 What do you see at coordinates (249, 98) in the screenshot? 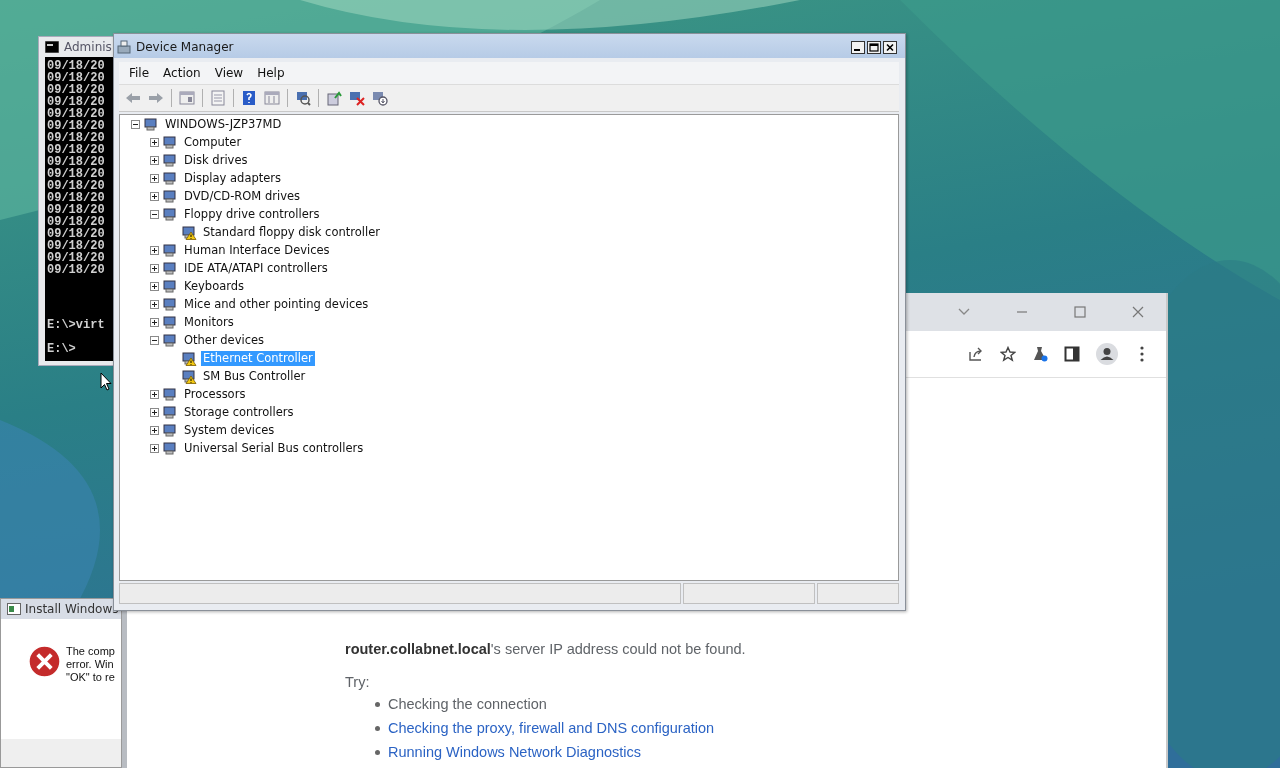
I see `help-icon` at bounding box center [249, 98].